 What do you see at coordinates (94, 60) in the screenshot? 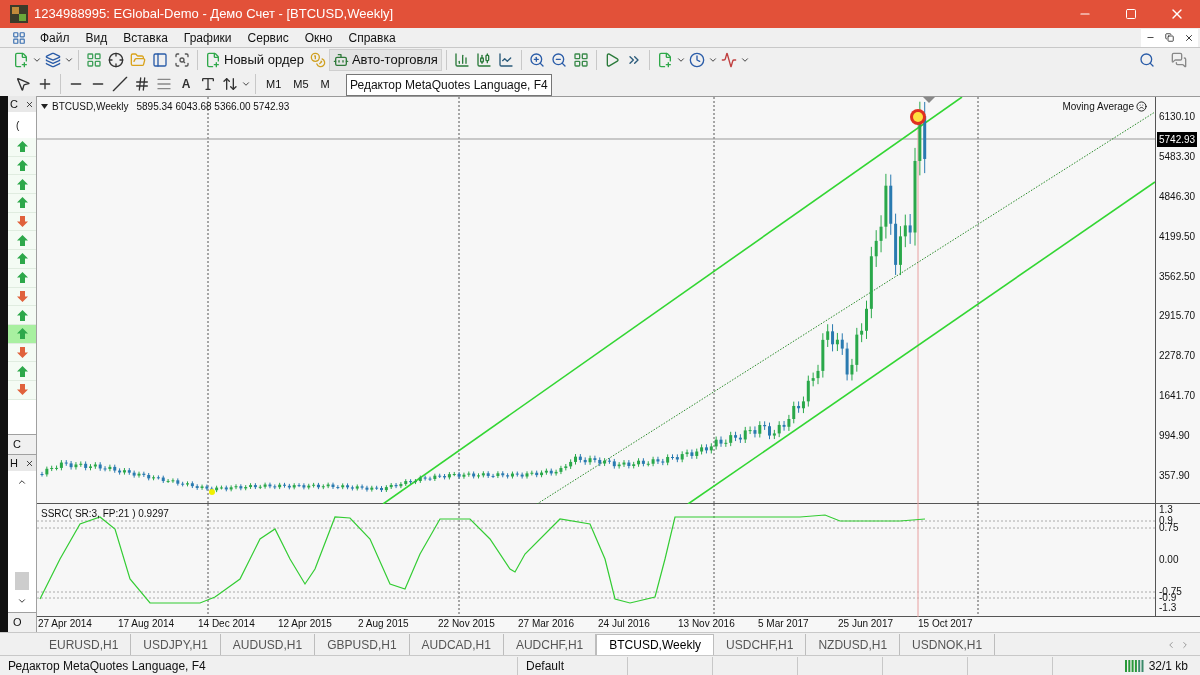
I see `market-watch-icon` at bounding box center [94, 60].